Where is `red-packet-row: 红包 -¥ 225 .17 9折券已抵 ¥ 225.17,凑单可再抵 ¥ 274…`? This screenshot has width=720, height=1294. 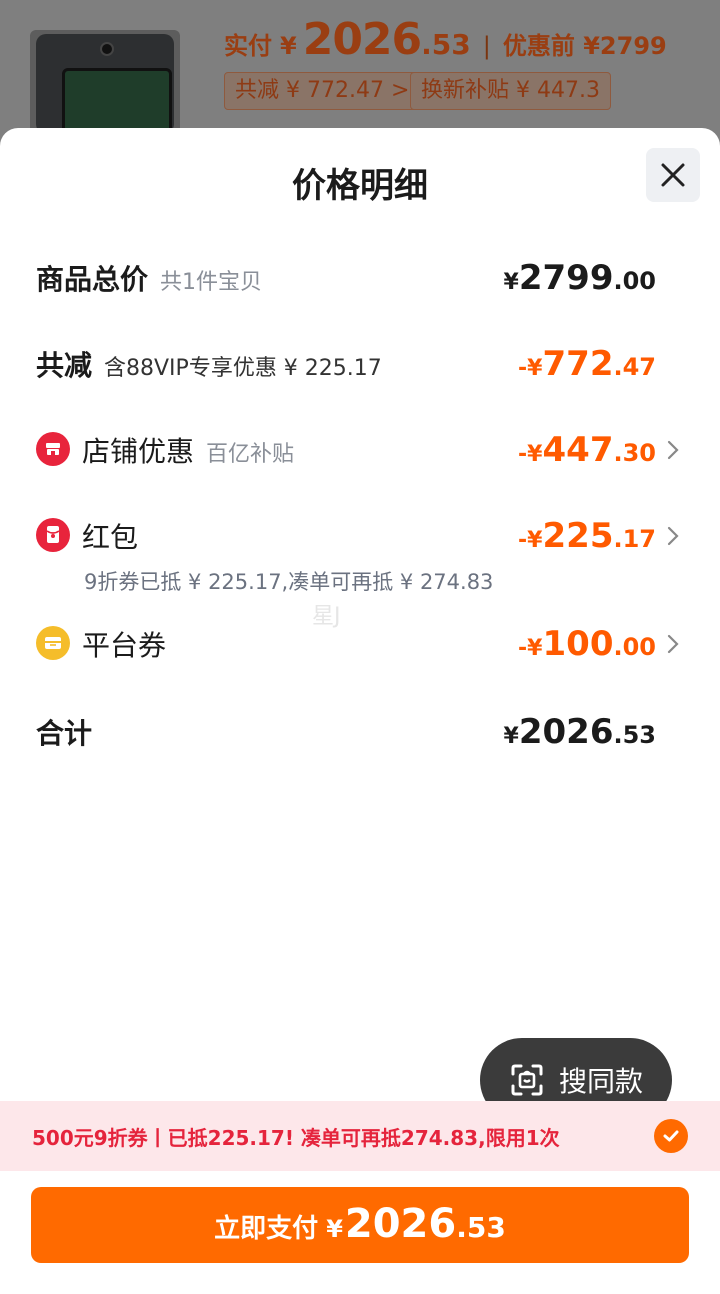
red-packet-row: 红包 -¥ 225 .17 9折券已抵 ¥ 225.17,凑单可再抵 ¥ 274… is located at coordinates (360, 556).